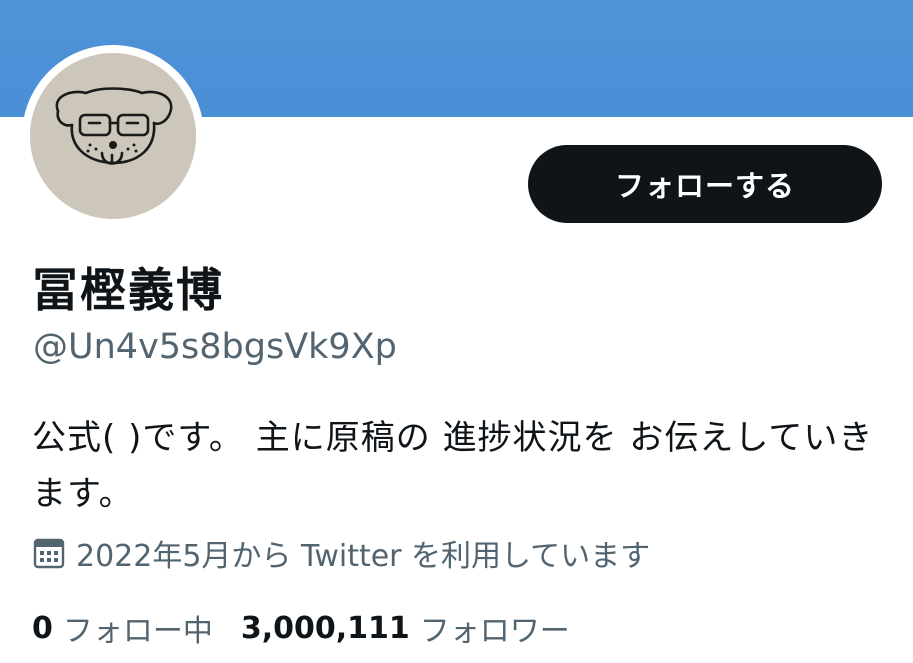  What do you see at coordinates (49, 553) in the screenshot?
I see `calendar-icon` at bounding box center [49, 553].